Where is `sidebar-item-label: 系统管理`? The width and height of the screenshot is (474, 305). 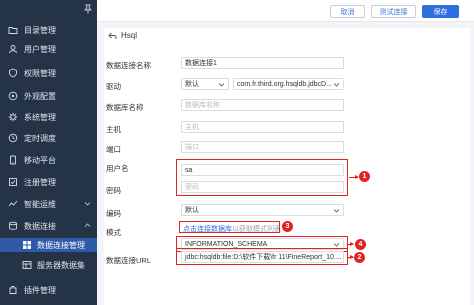
sidebar-item-label: 系统管理 is located at coordinates (40, 117).